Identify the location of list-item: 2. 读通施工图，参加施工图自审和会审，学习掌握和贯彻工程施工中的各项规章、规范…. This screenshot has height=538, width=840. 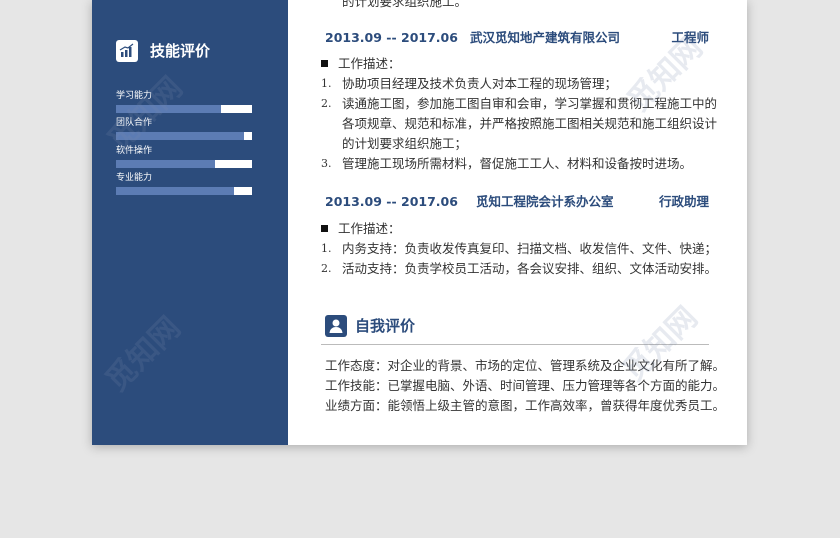
(521, 124).